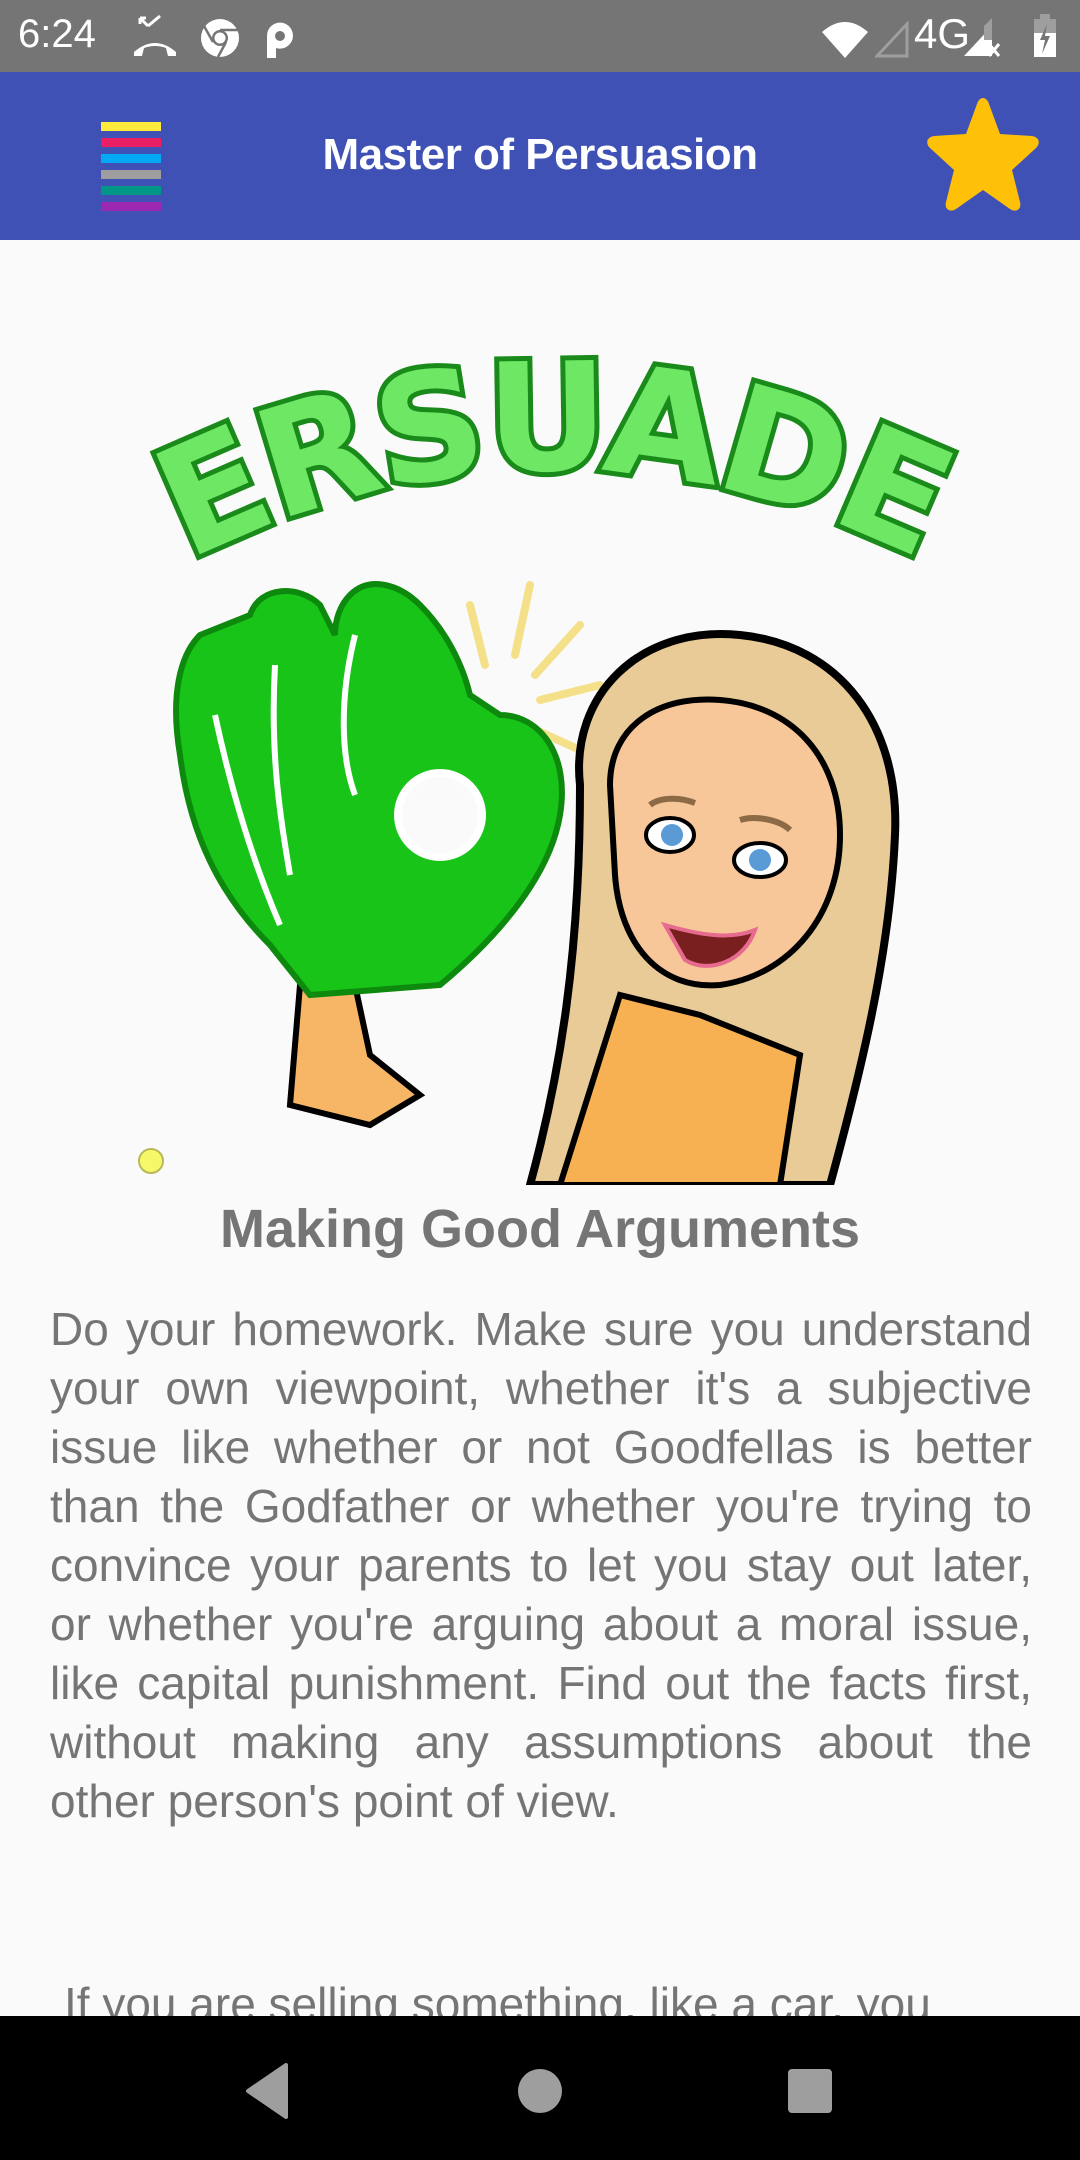 This screenshot has width=1080, height=2160. I want to click on status-time: 6:24, so click(57, 34).